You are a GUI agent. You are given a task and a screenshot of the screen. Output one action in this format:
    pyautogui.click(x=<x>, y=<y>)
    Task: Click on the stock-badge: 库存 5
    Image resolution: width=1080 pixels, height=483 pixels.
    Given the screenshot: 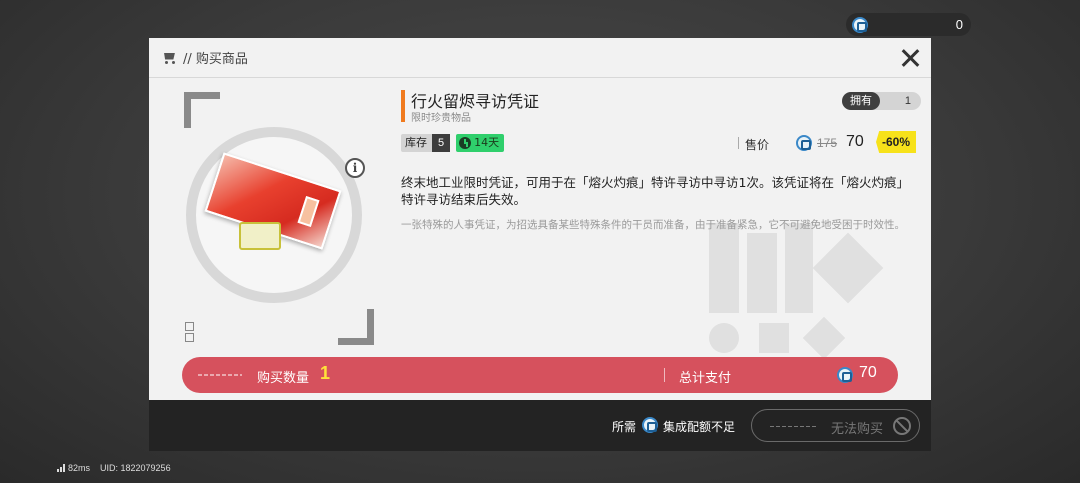 What is the action you would take?
    pyautogui.click(x=426, y=143)
    